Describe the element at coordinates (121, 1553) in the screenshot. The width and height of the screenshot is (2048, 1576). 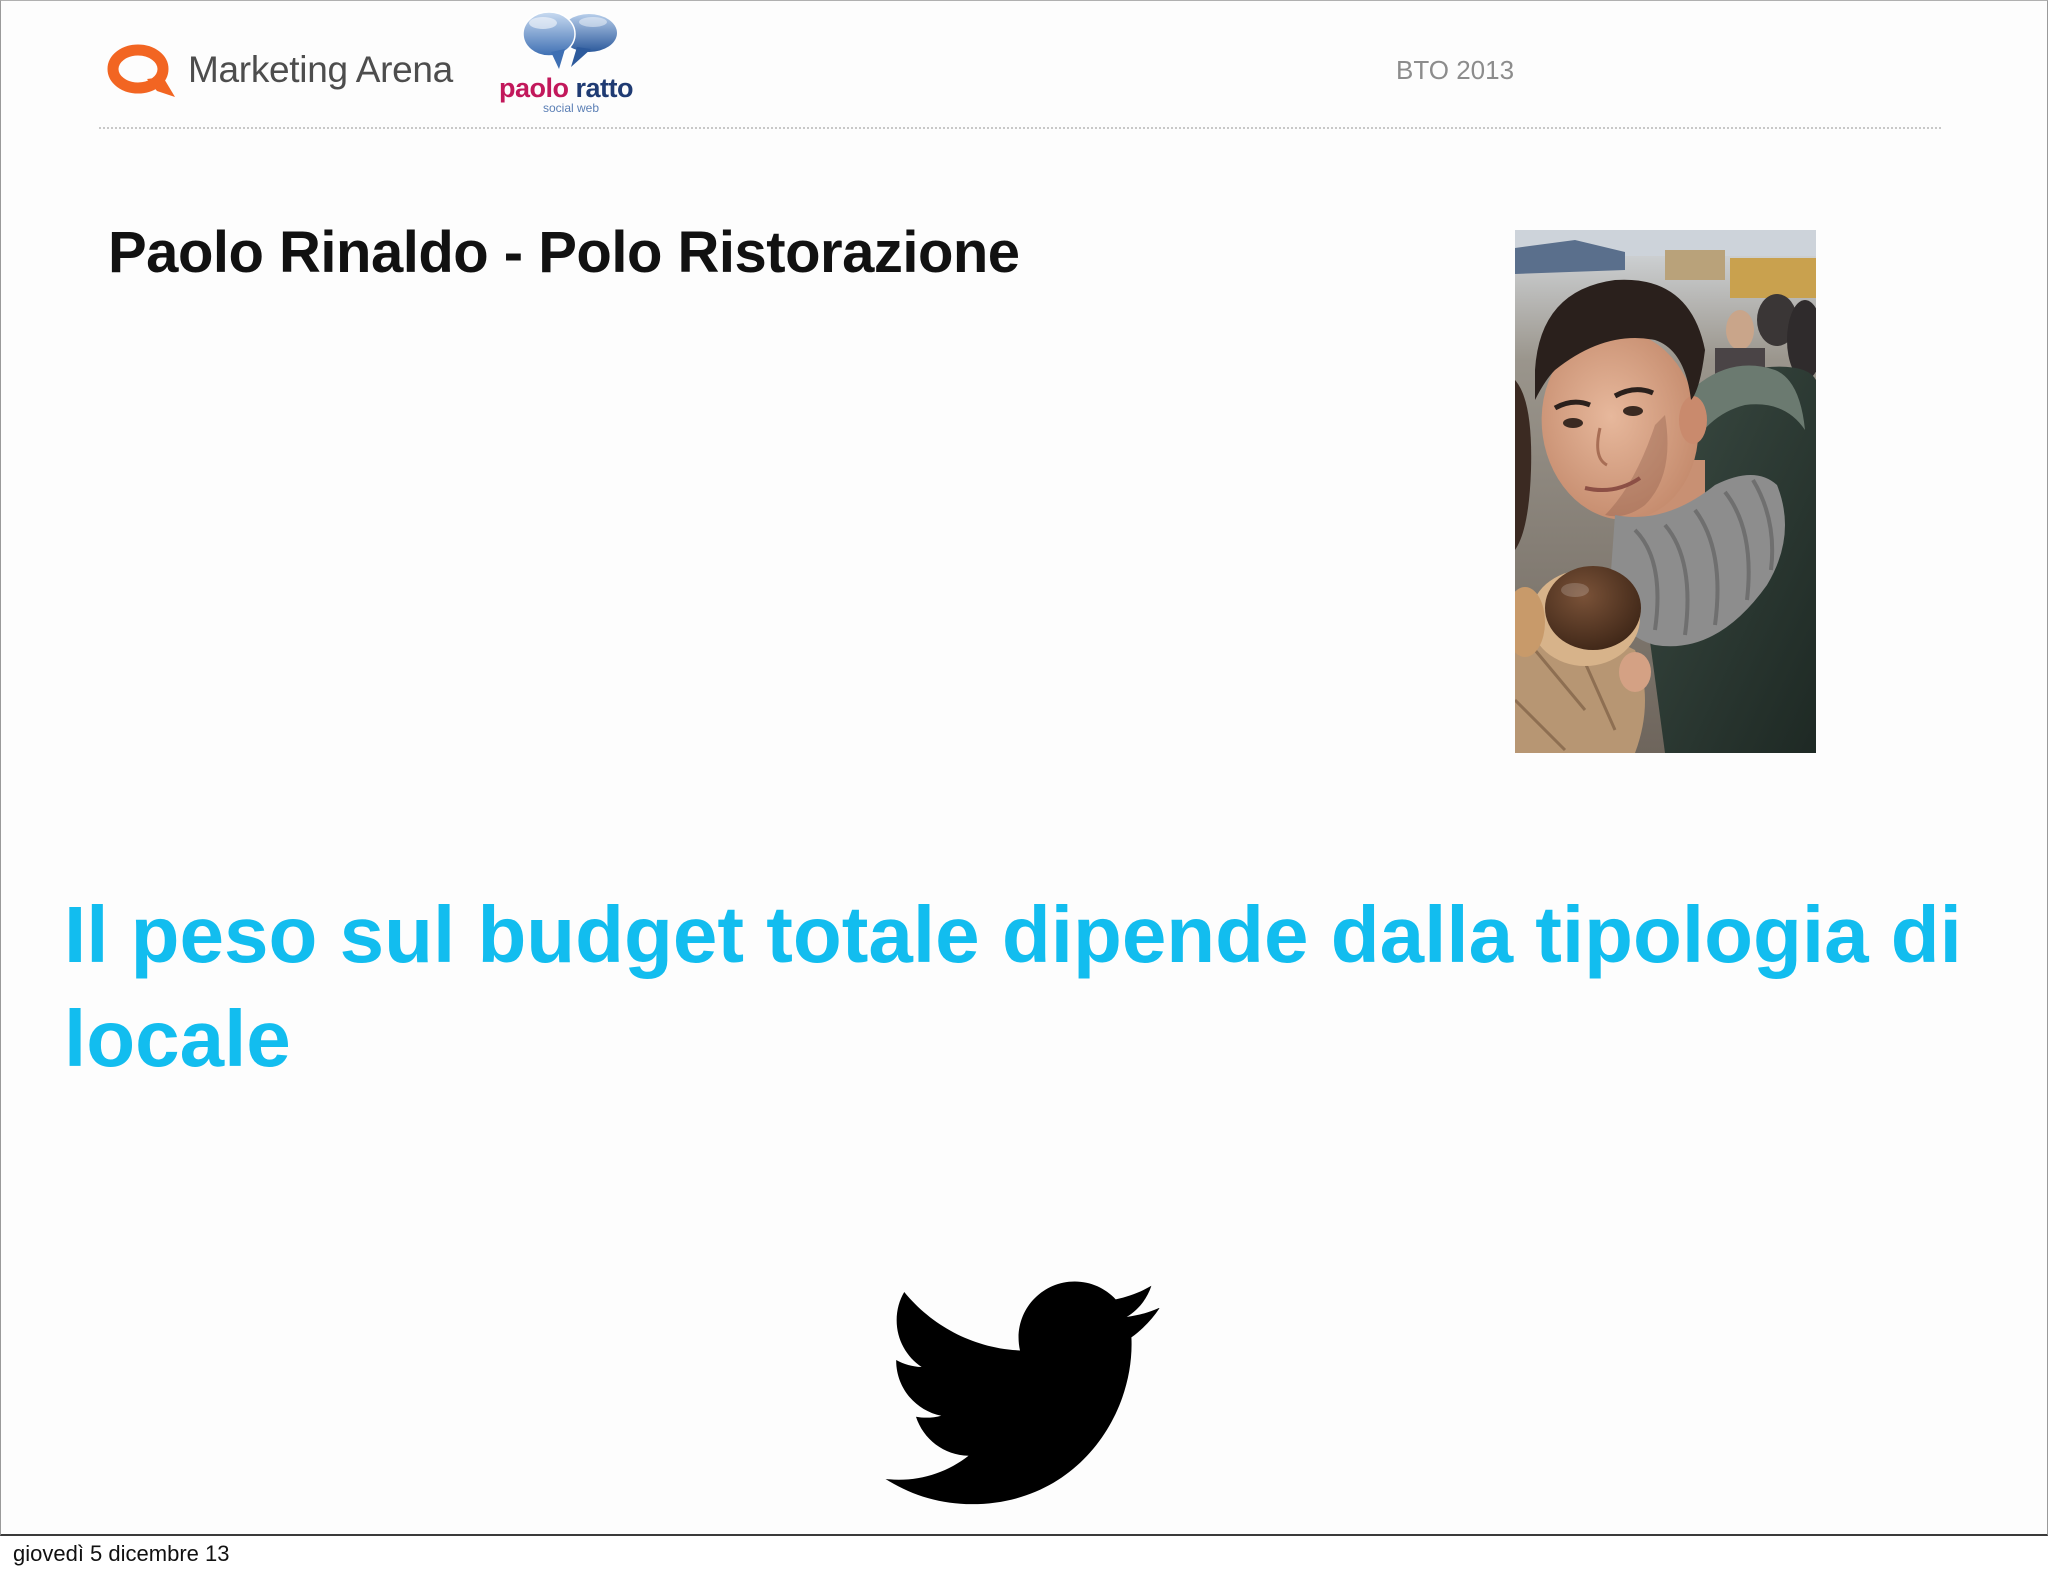
I see `footer-date: giovedì 5 dicembre 13` at that location.